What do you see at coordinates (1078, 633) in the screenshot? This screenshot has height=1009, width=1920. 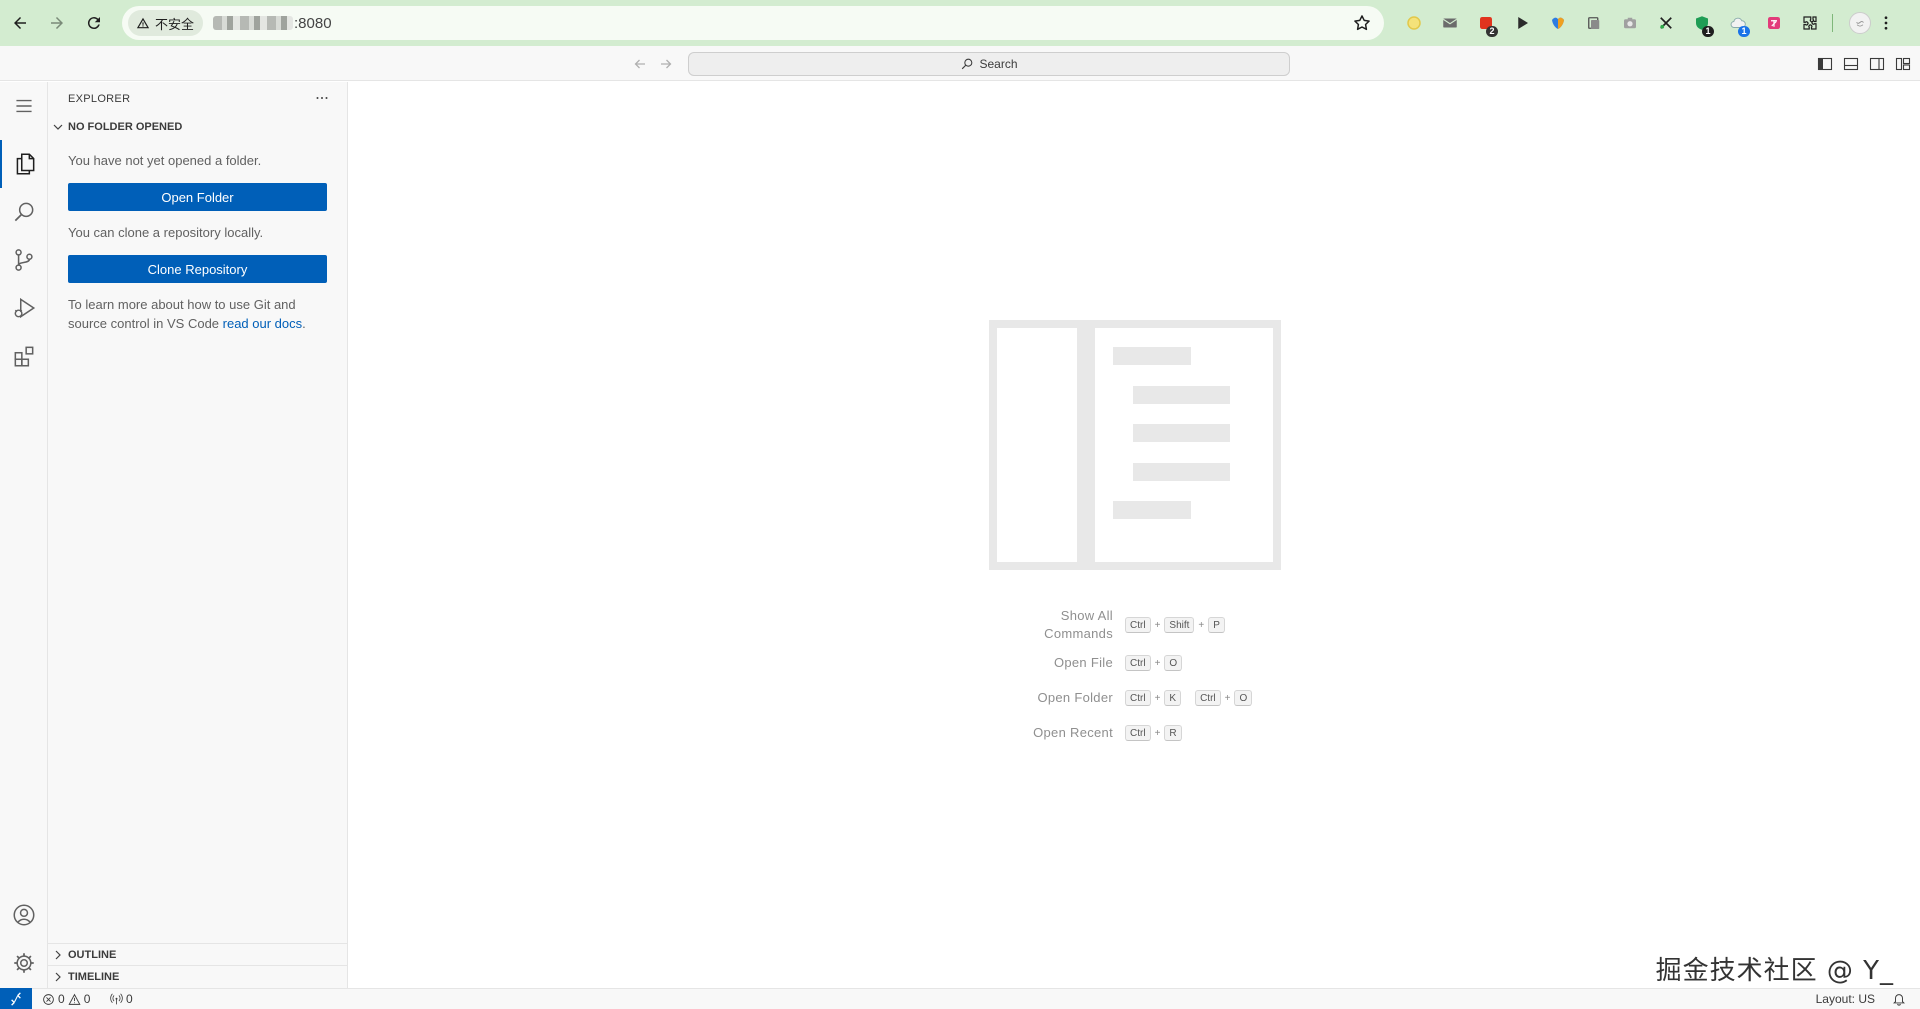 I see `shortcut-label-line: Commands` at bounding box center [1078, 633].